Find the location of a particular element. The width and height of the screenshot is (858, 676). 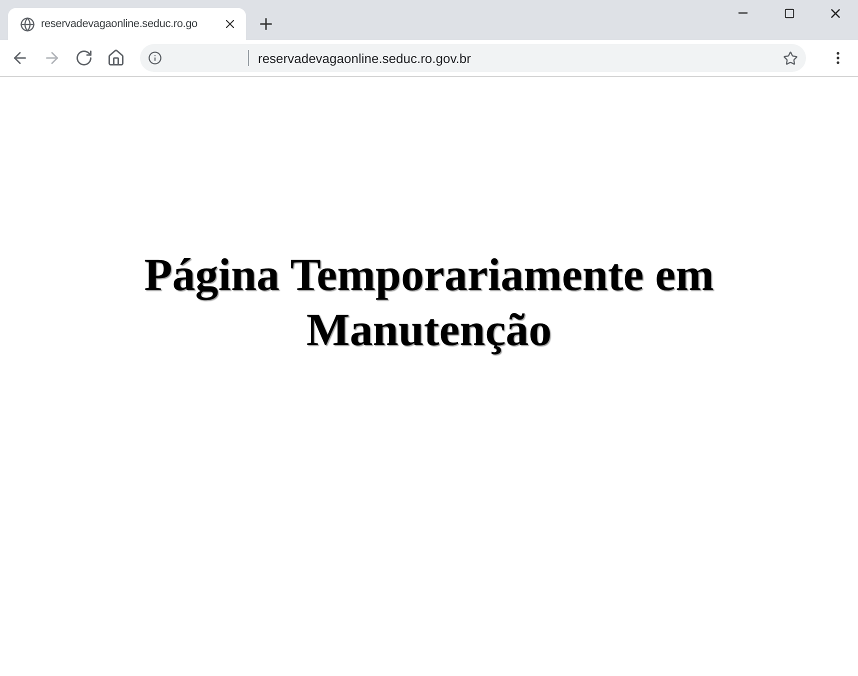

page-heading: Página Temporariamente em Manutenção is located at coordinates (429, 302).